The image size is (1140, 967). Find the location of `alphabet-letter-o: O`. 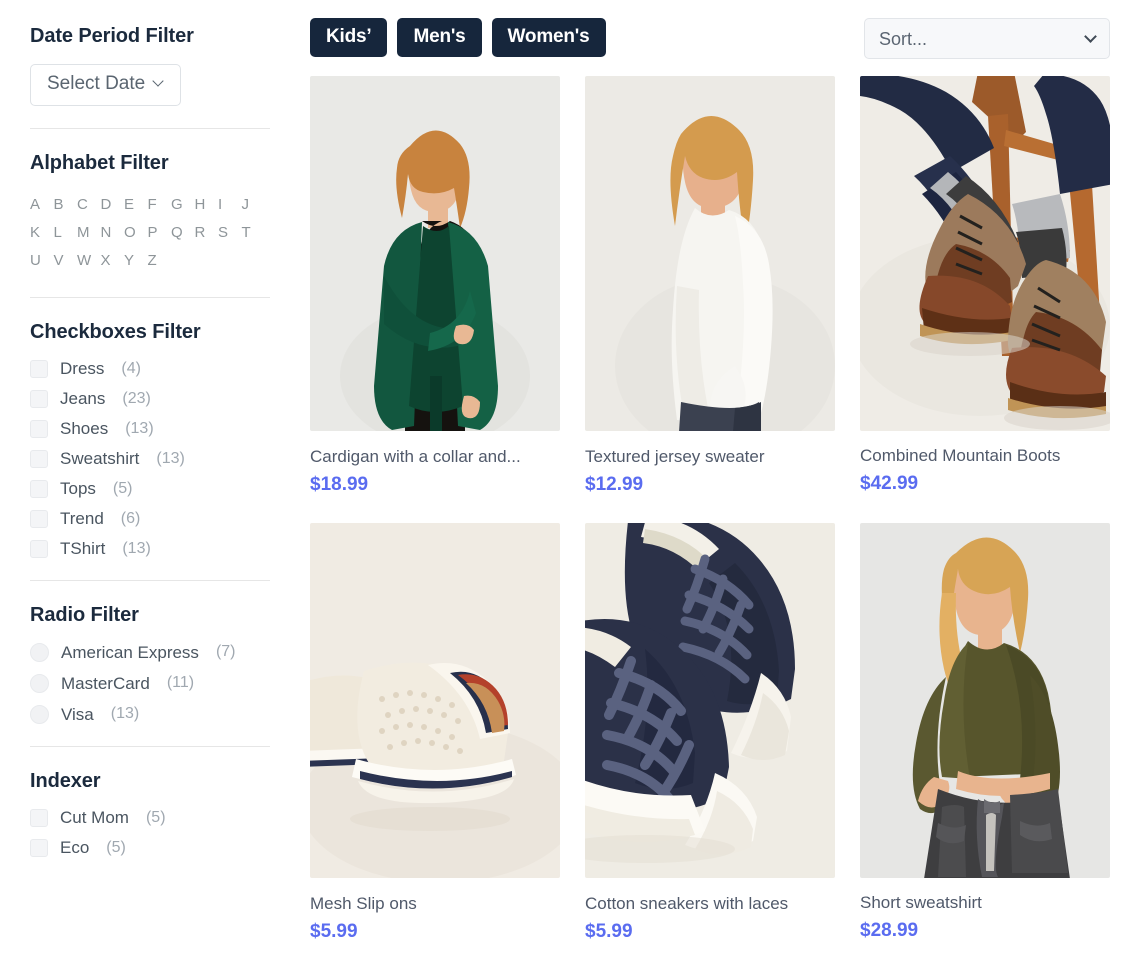

alphabet-letter-o: O is located at coordinates (136, 233).